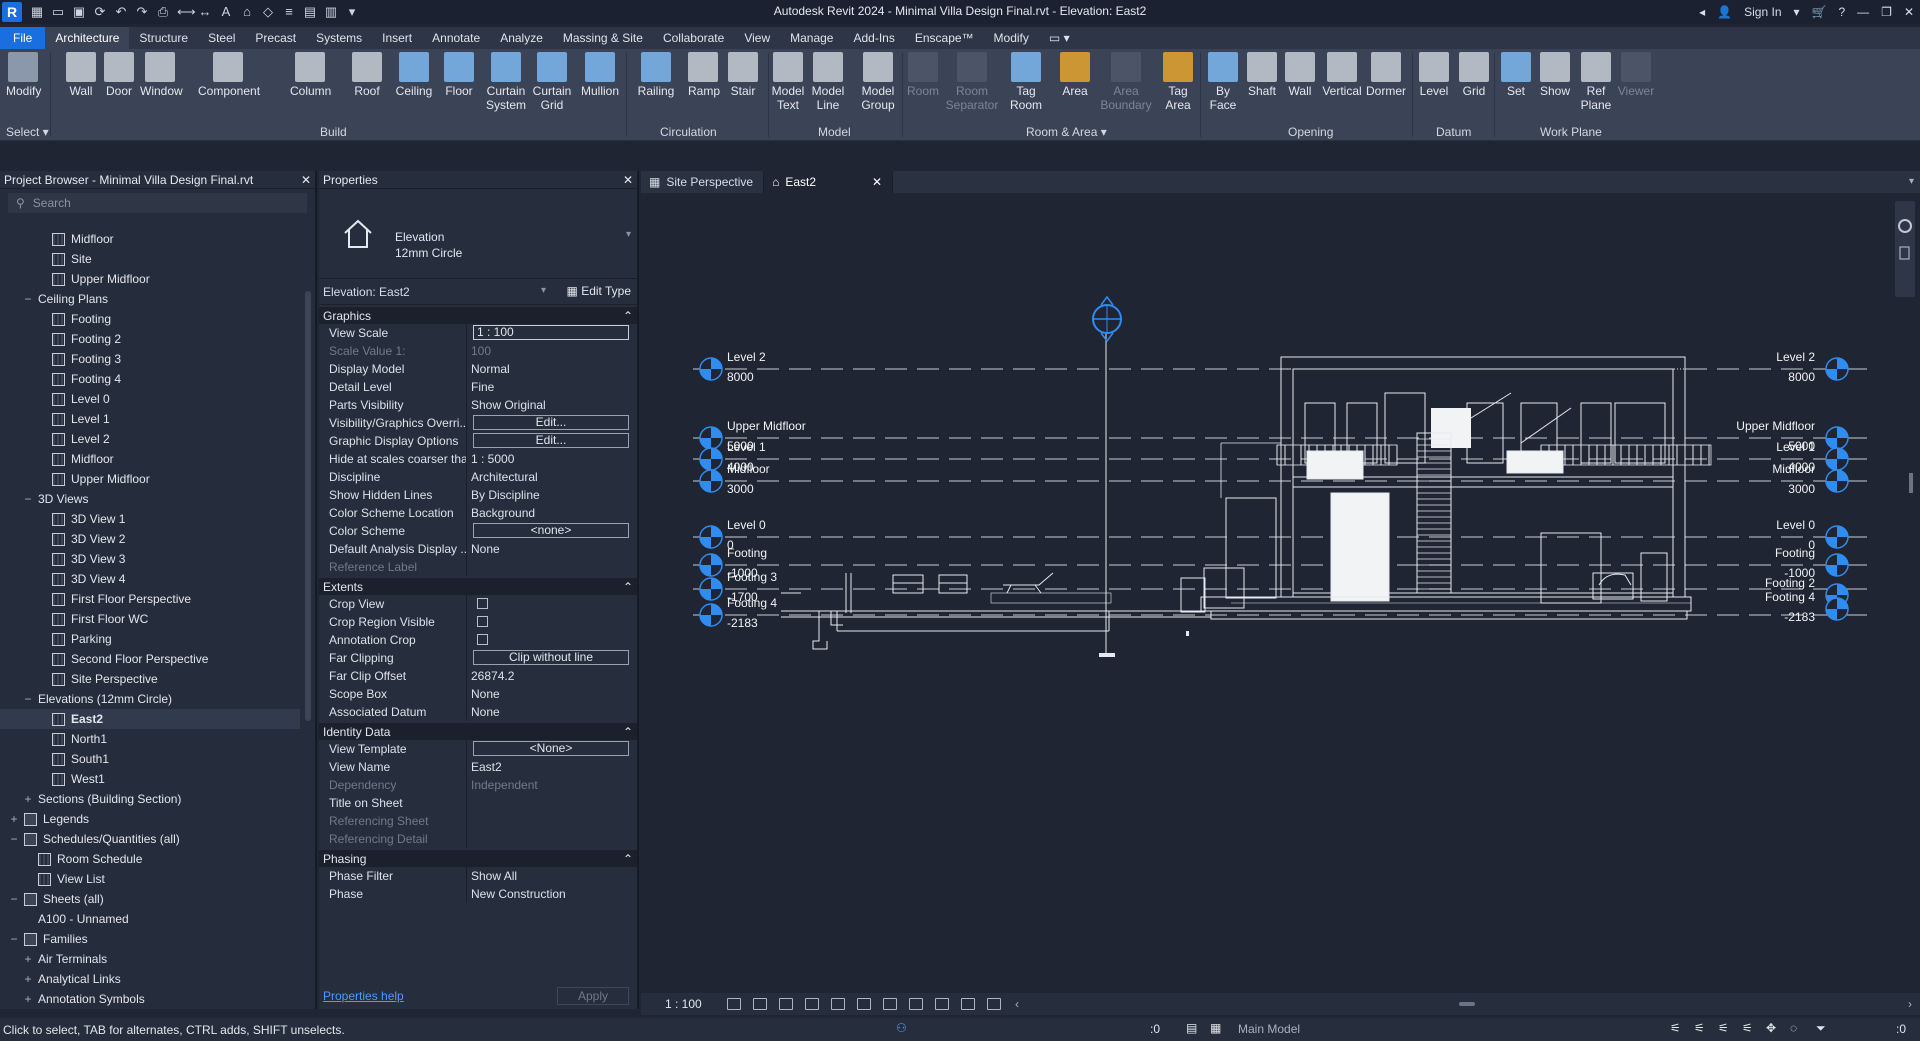 The width and height of the screenshot is (1920, 1041). I want to click on model-line-button: Model Line, so click(828, 82).